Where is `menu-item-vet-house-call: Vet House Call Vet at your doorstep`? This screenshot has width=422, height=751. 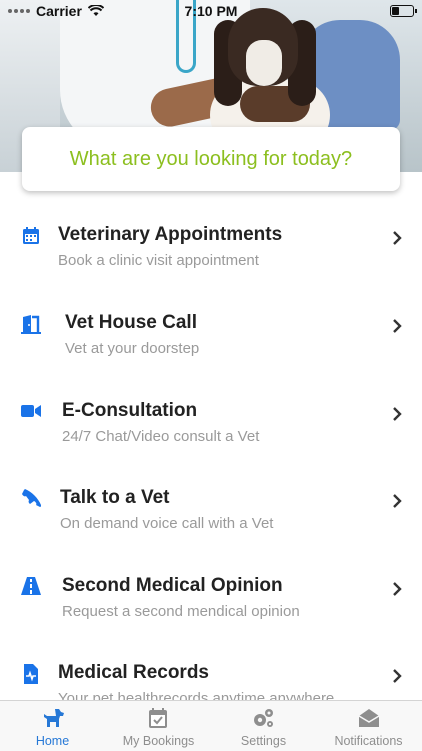
menu-item-vet-house-call: Vet House Call Vet at your doorstep is located at coordinates (211, 343).